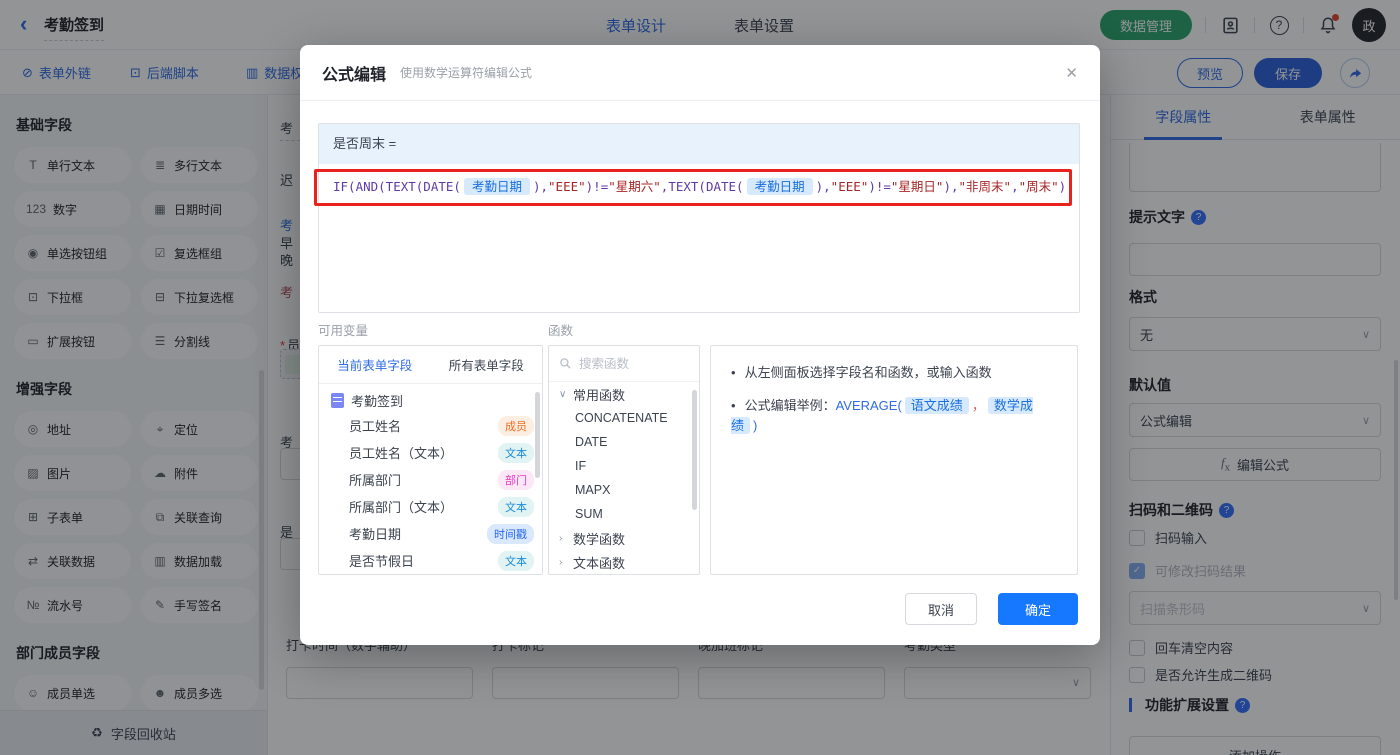  I want to click on example-field-chip: 语文成绩, so click(936, 405).